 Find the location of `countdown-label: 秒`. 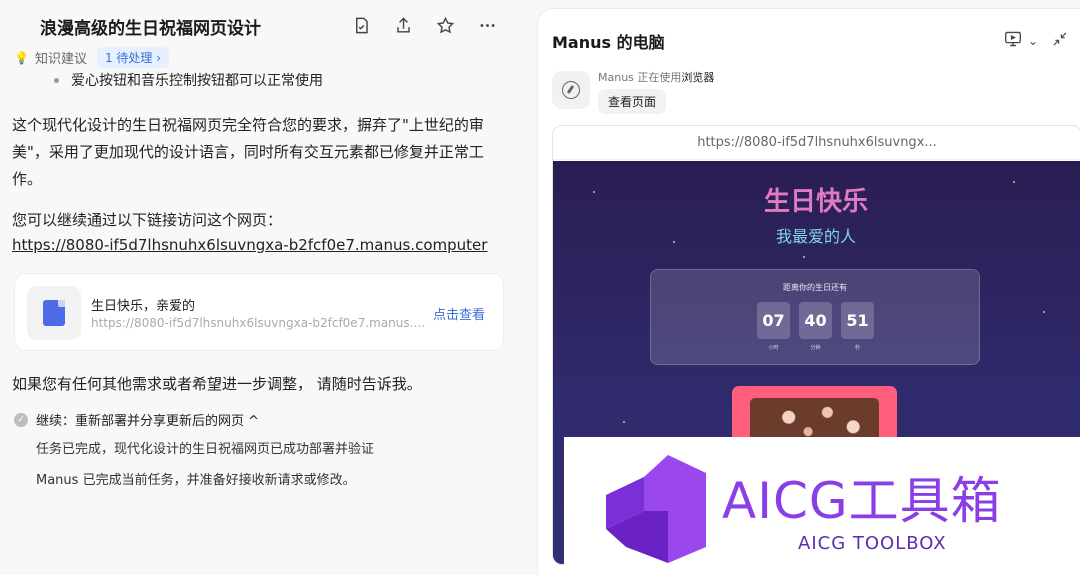

countdown-label: 秒 is located at coordinates (857, 348).